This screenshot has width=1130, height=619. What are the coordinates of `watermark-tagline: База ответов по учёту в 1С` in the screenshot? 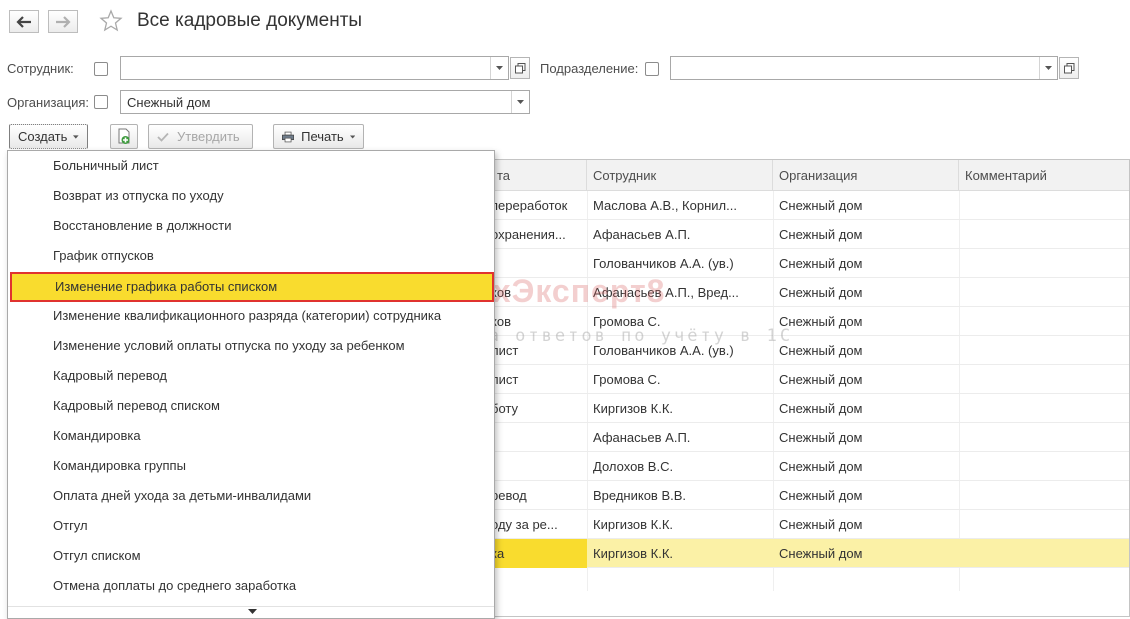 It's located at (621, 336).